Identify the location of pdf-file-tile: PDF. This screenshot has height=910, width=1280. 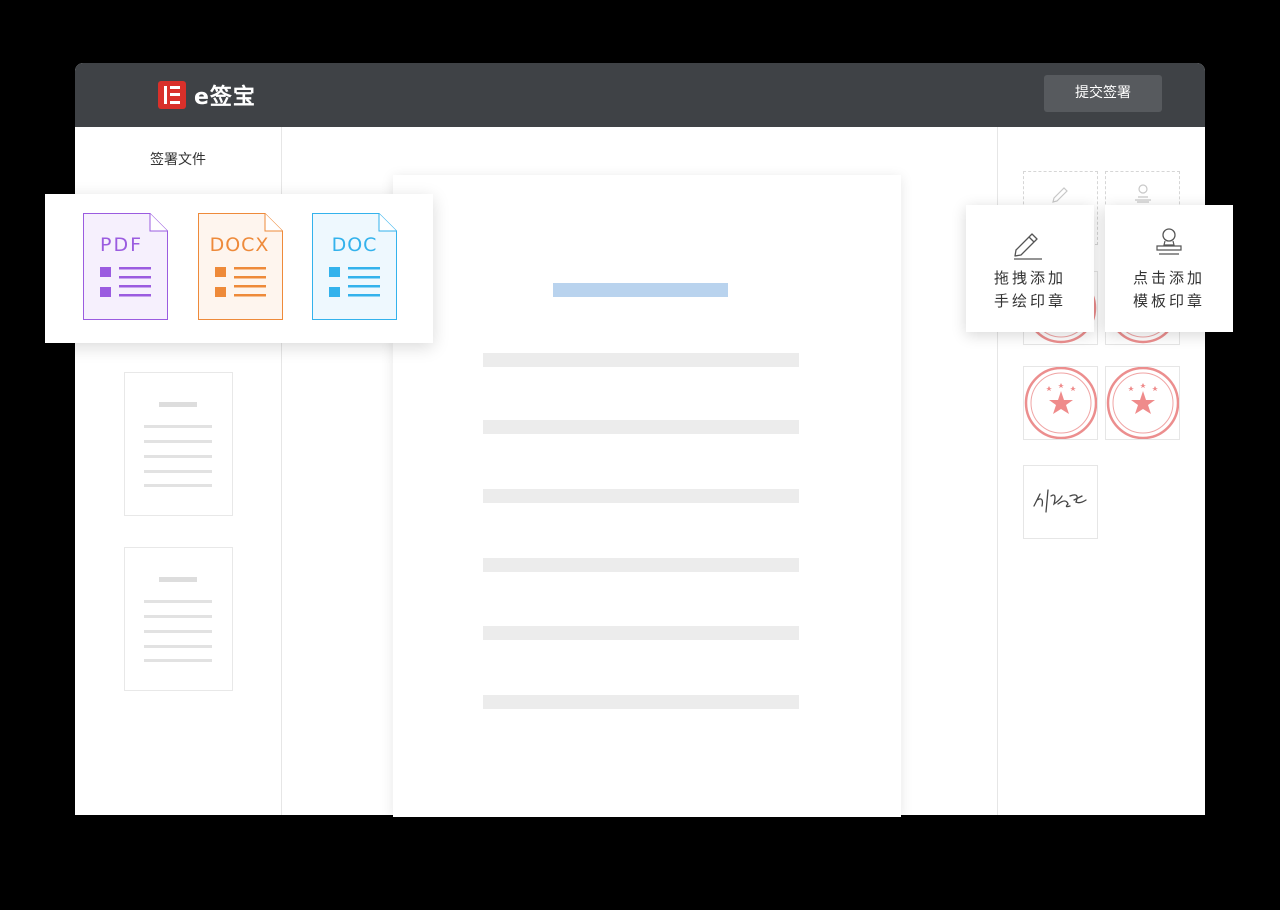
(125, 266).